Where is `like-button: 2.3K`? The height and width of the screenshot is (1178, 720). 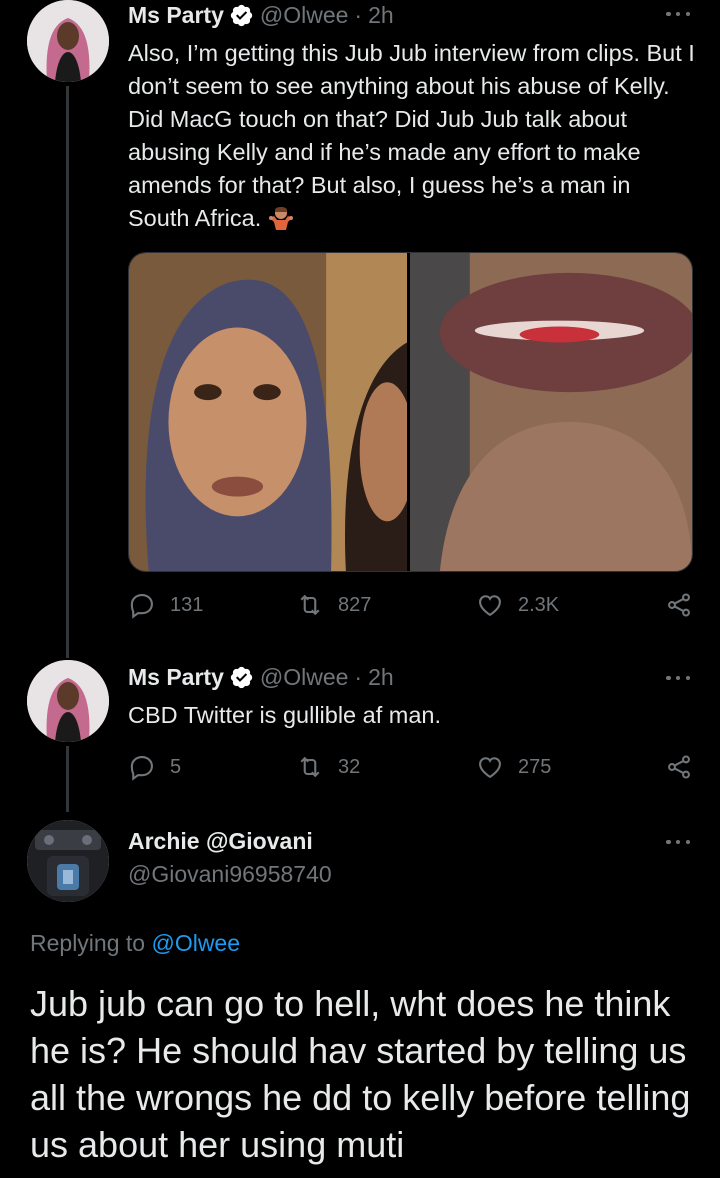
like-button: 2.3K is located at coordinates (517, 605).